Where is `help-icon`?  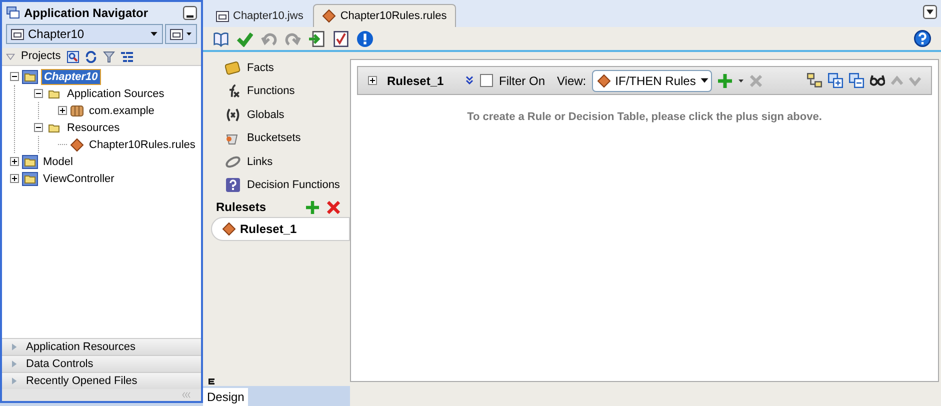 help-icon is located at coordinates (922, 38).